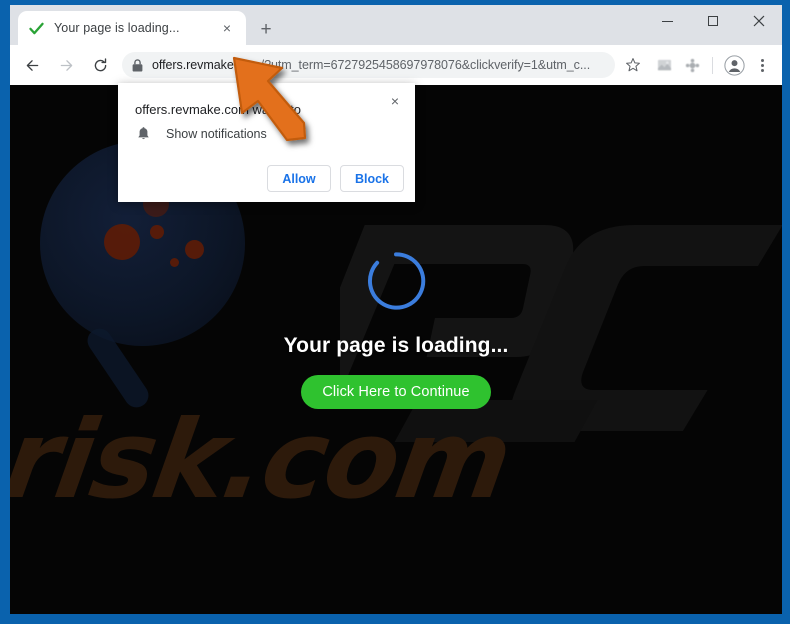  I want to click on allow-button: Allow, so click(299, 178).